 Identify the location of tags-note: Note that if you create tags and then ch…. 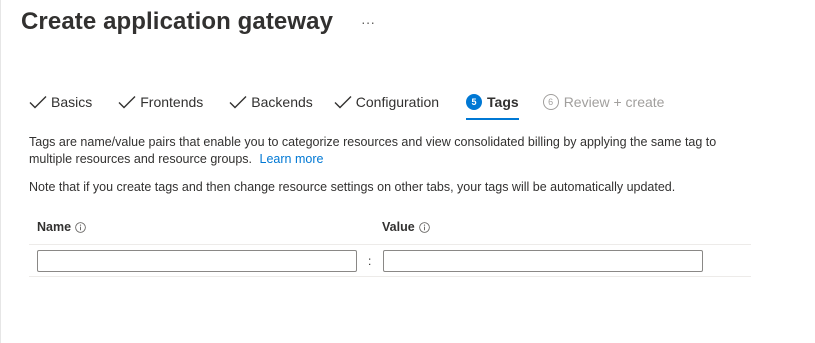
(352, 187).